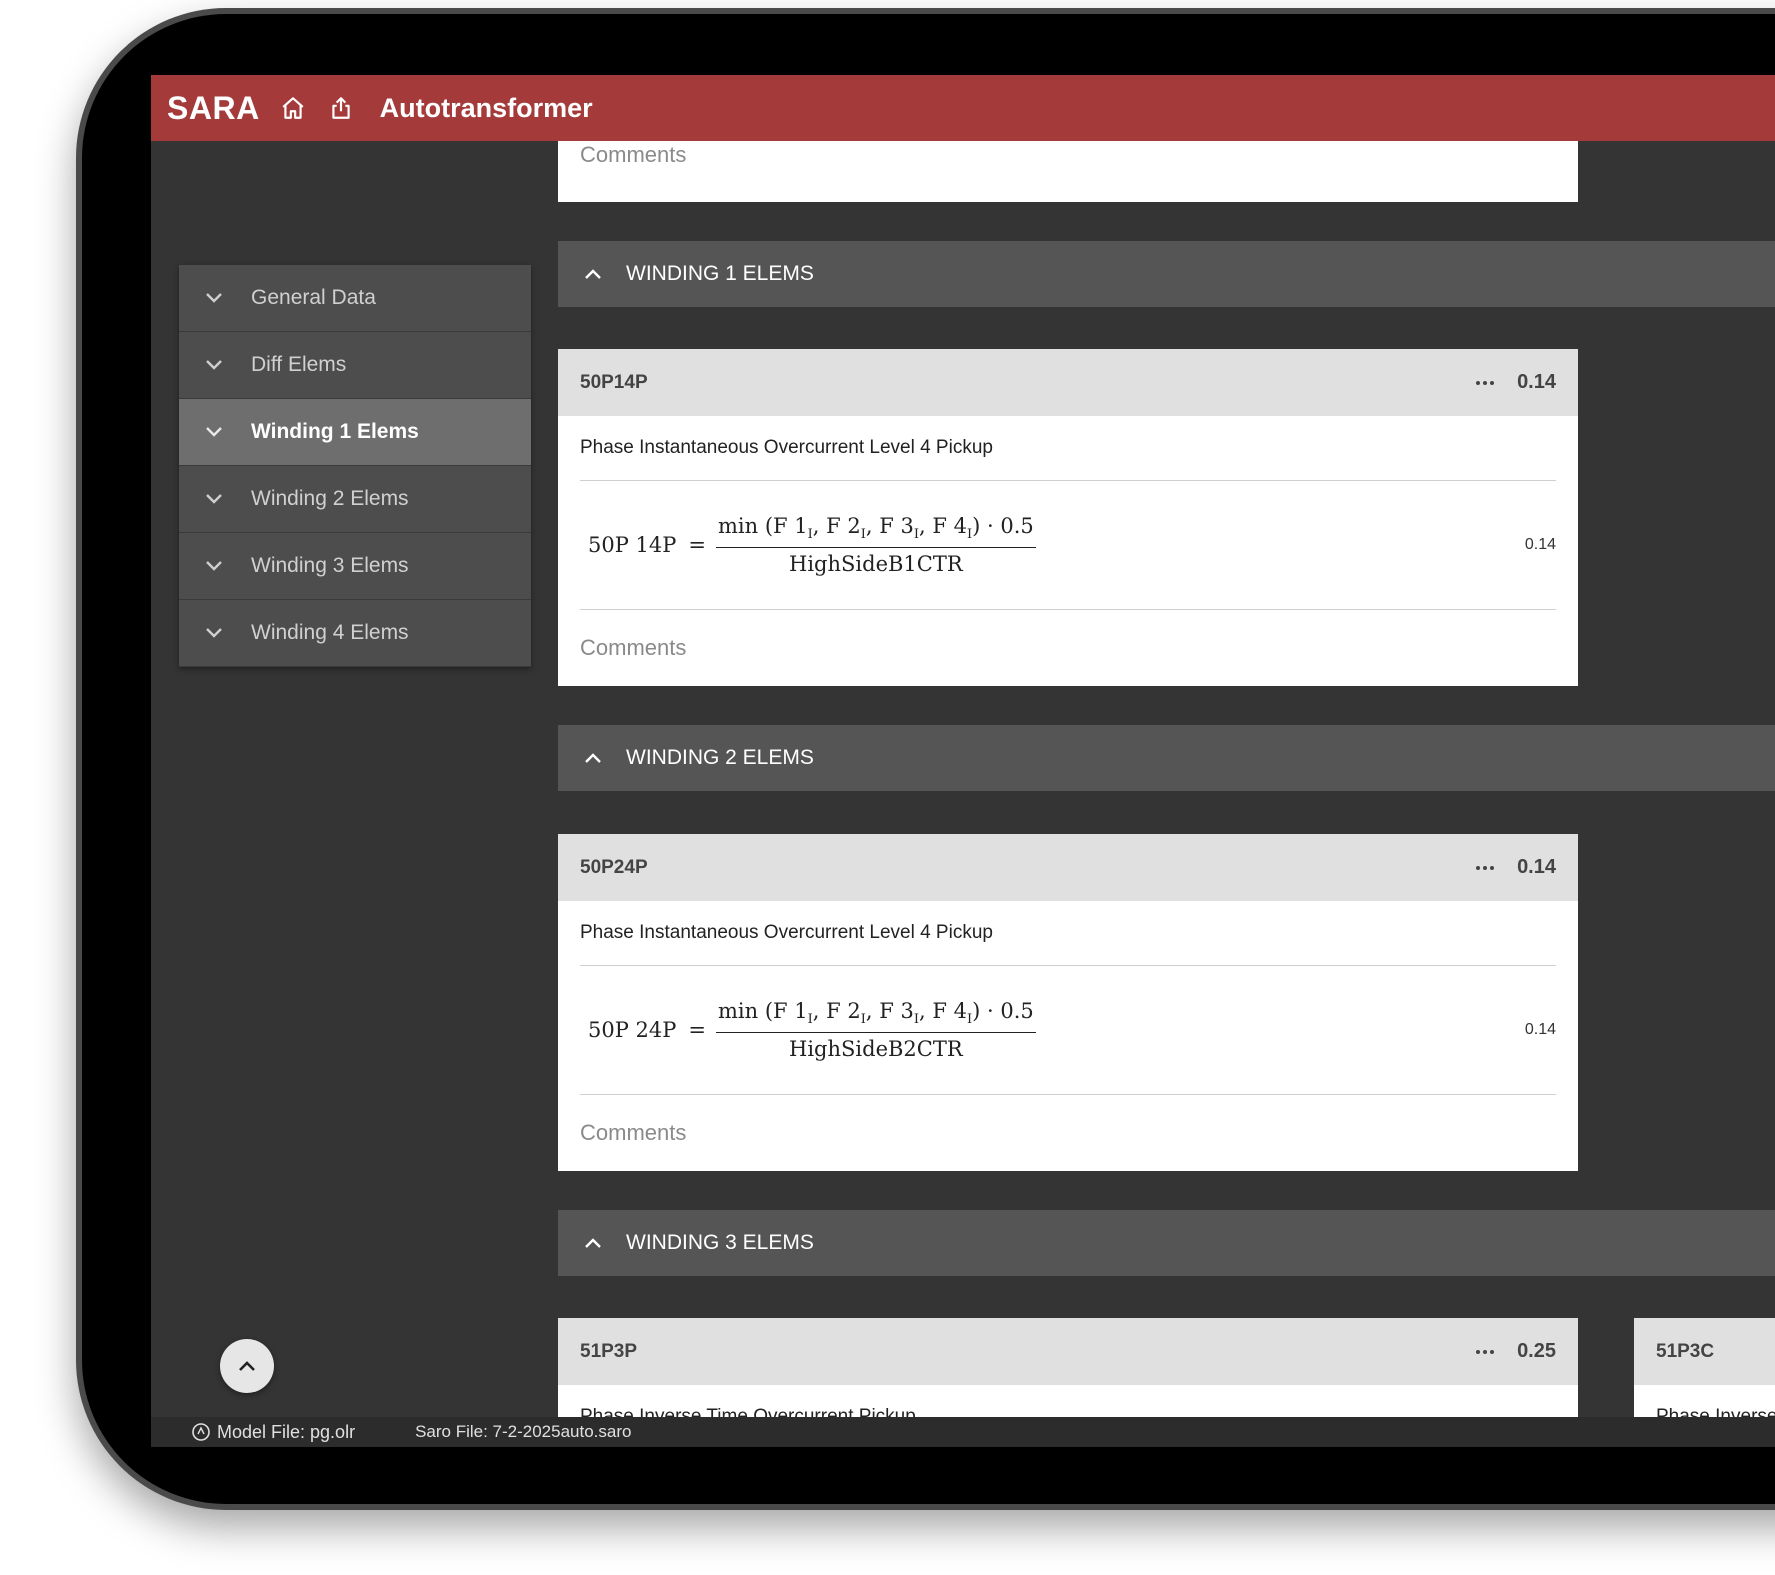 The image size is (1775, 1575). I want to click on section-title: WINDING 3 ELEMS, so click(720, 1242).